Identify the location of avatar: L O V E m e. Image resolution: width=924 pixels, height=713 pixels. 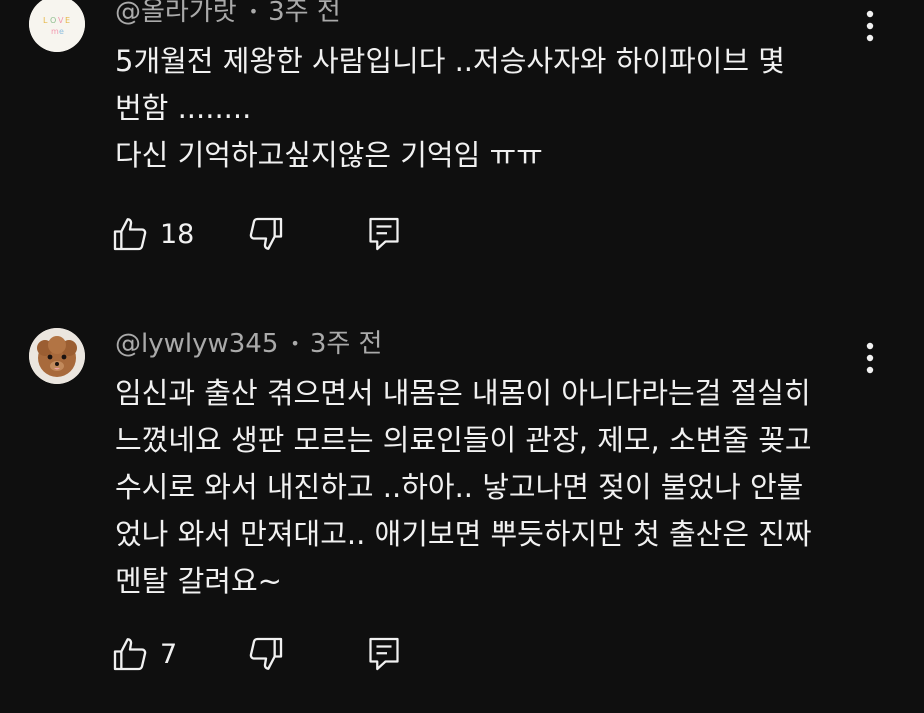
(57, 26).